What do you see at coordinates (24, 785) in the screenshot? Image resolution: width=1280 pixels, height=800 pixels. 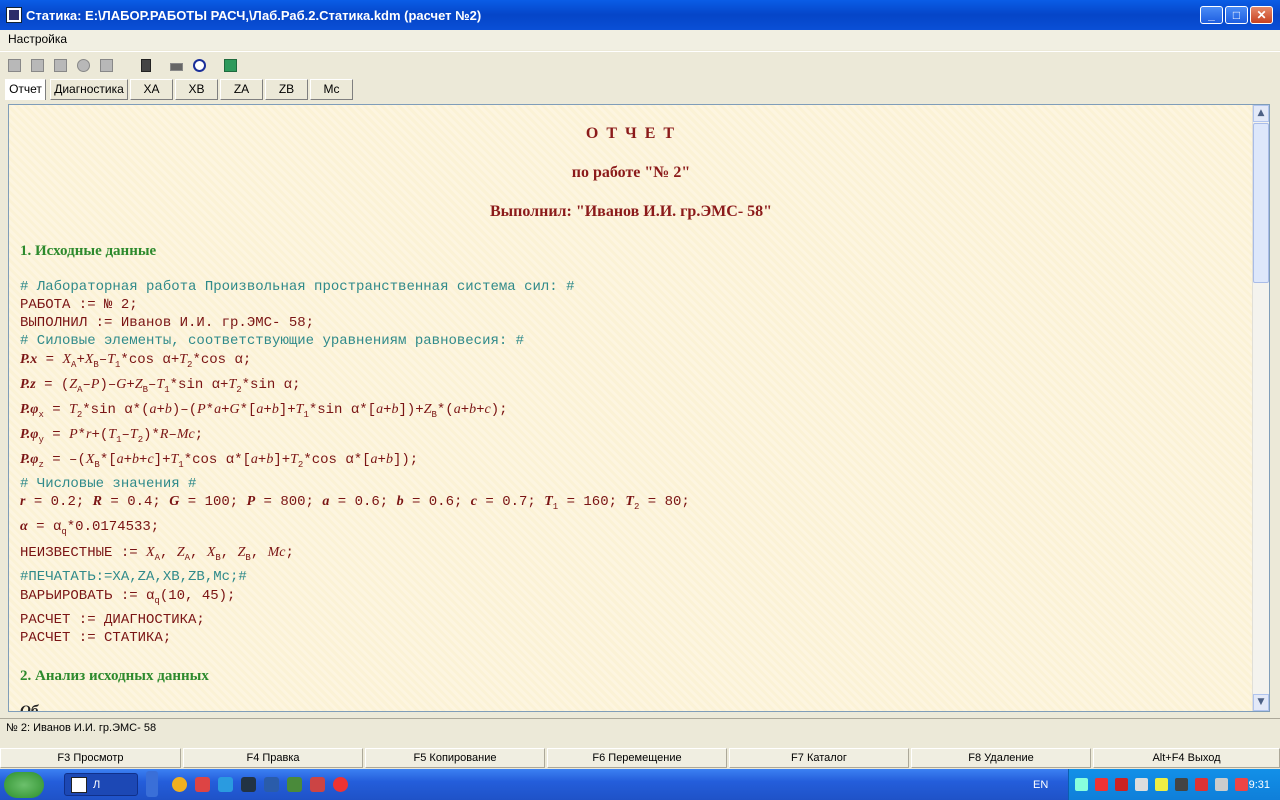 I see `start-button` at bounding box center [24, 785].